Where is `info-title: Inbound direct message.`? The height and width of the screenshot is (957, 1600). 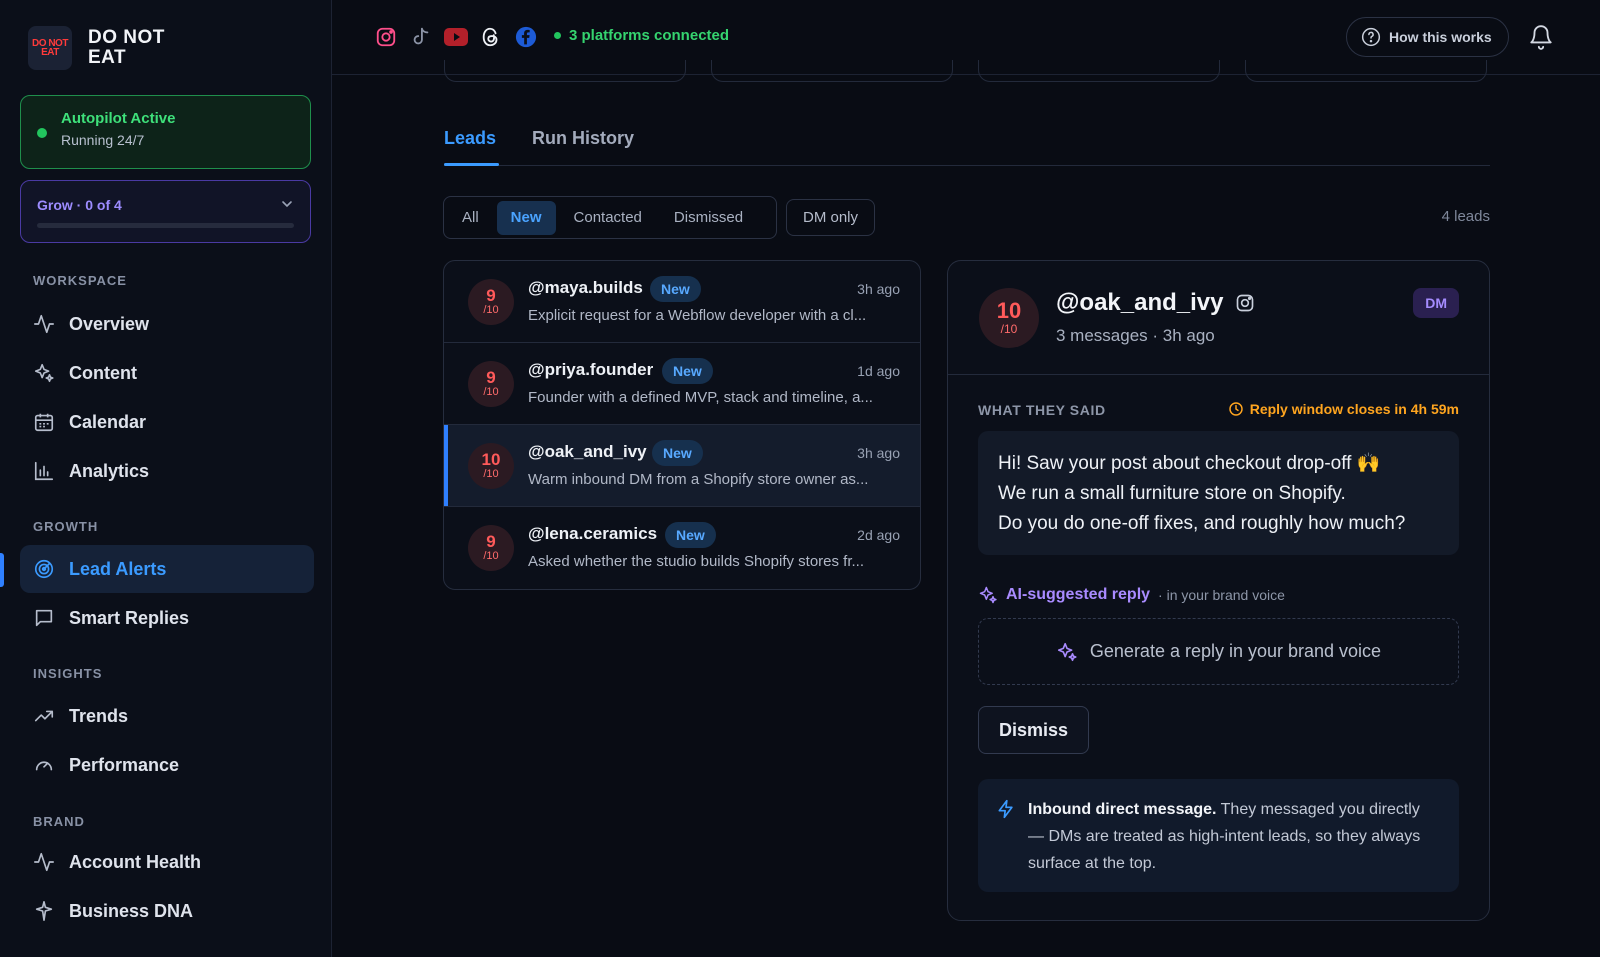 info-title: Inbound direct message. is located at coordinates (1122, 809).